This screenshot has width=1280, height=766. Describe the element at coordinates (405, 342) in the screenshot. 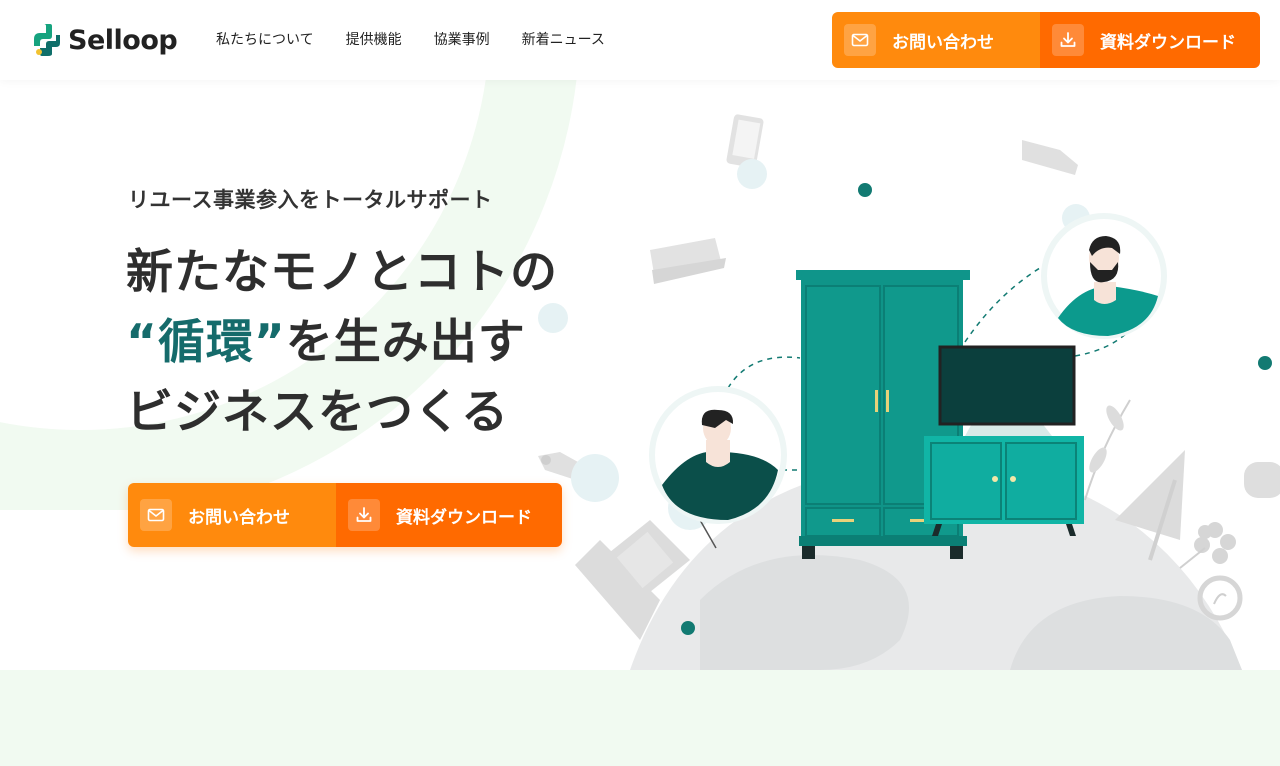

I see `hero-title-line2-rest: を生み出す` at that location.